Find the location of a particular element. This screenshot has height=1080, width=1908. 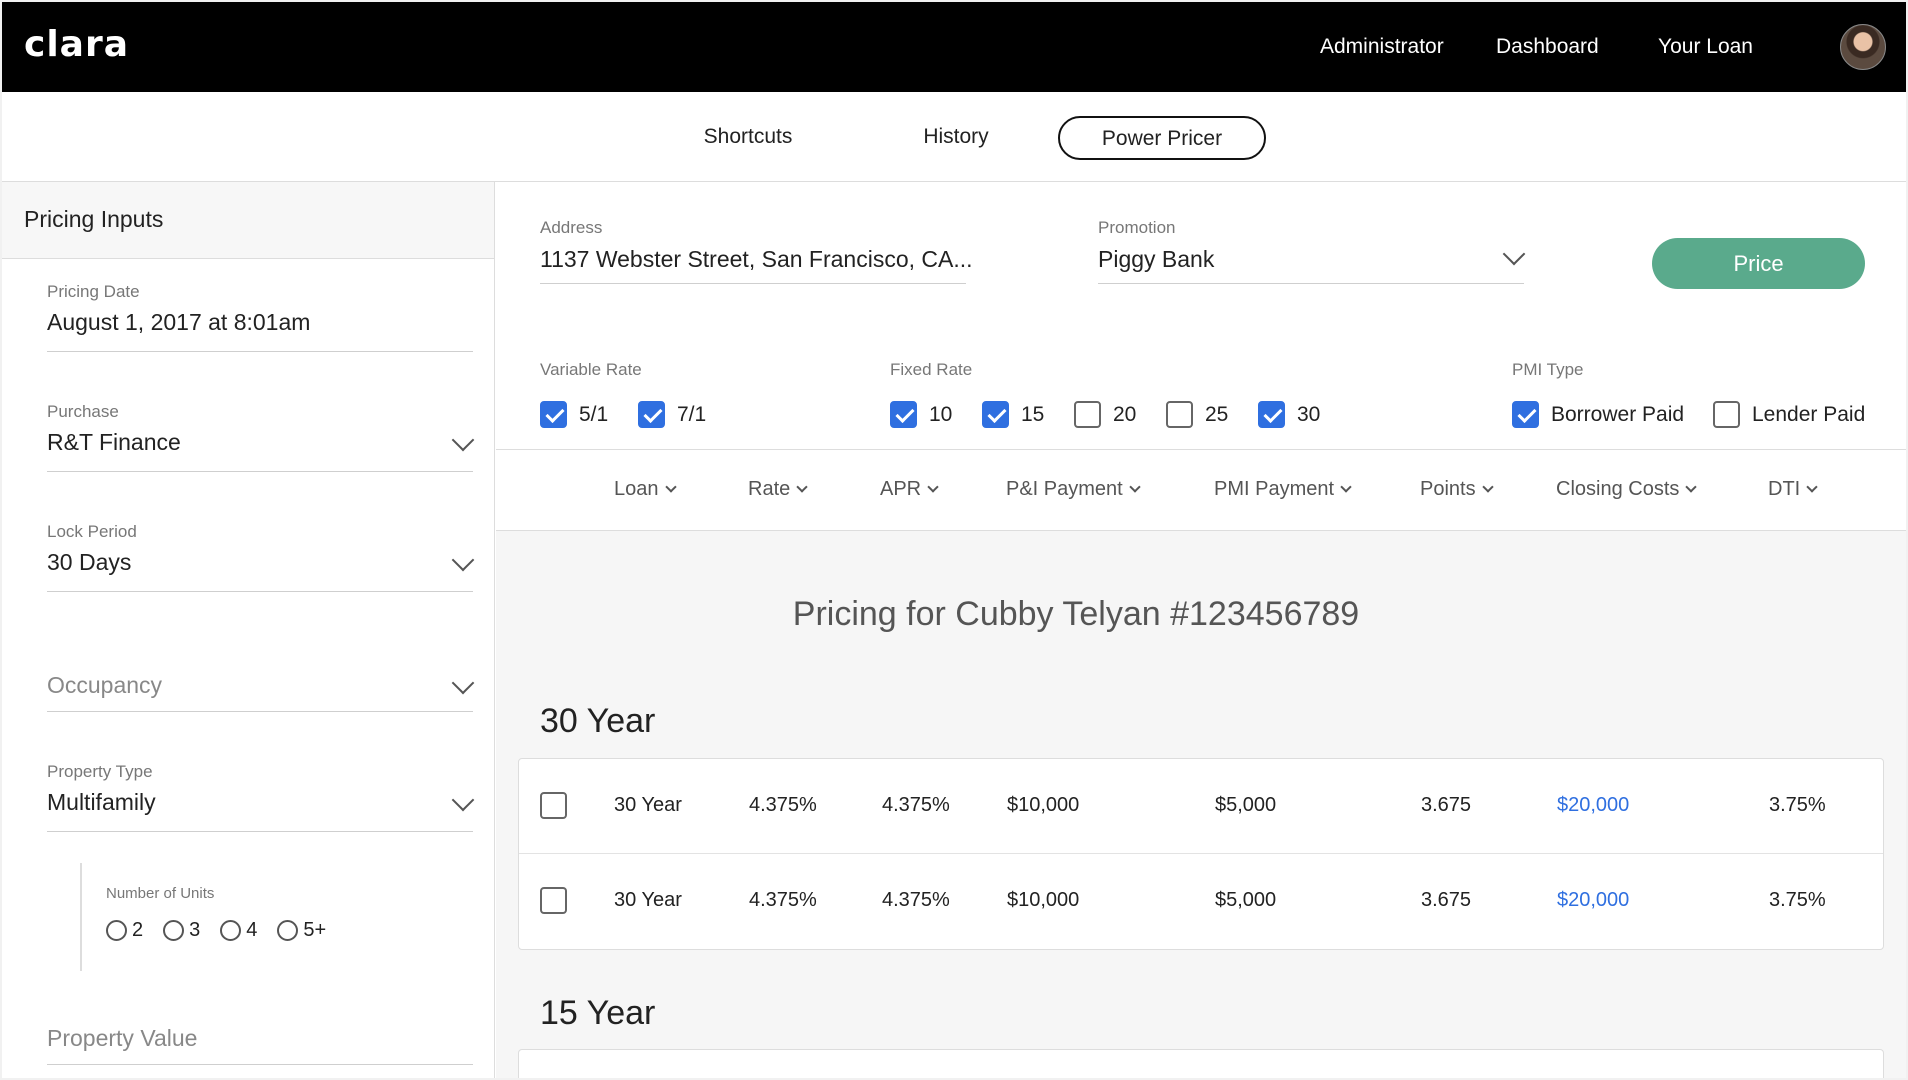

units-option-label: 5+ is located at coordinates (315, 930).